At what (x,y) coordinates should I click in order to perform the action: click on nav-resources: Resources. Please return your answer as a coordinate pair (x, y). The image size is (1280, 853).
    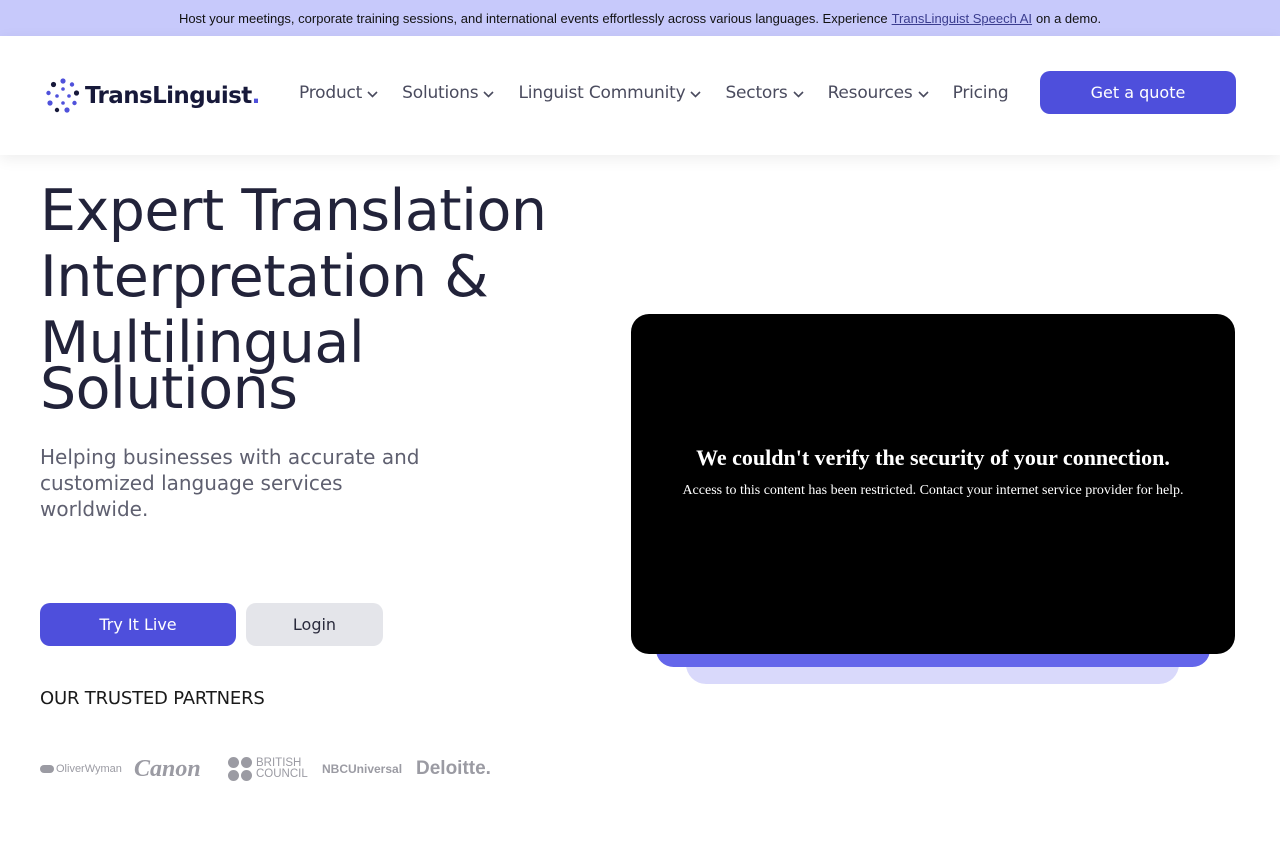
    Looking at the image, I should click on (878, 93).